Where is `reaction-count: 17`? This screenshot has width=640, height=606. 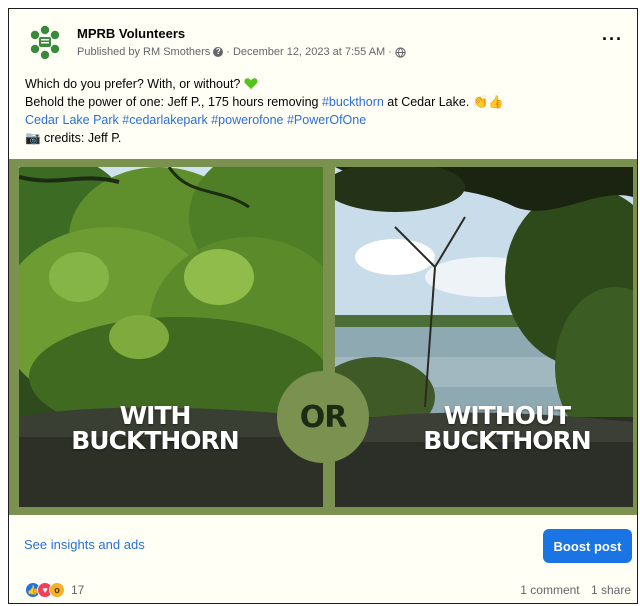 reaction-count: 17 is located at coordinates (77, 590).